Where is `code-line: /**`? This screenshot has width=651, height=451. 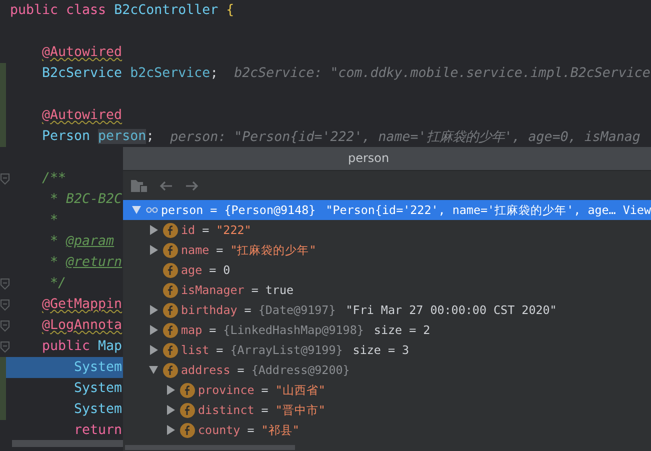
code-line: /** is located at coordinates (54, 178).